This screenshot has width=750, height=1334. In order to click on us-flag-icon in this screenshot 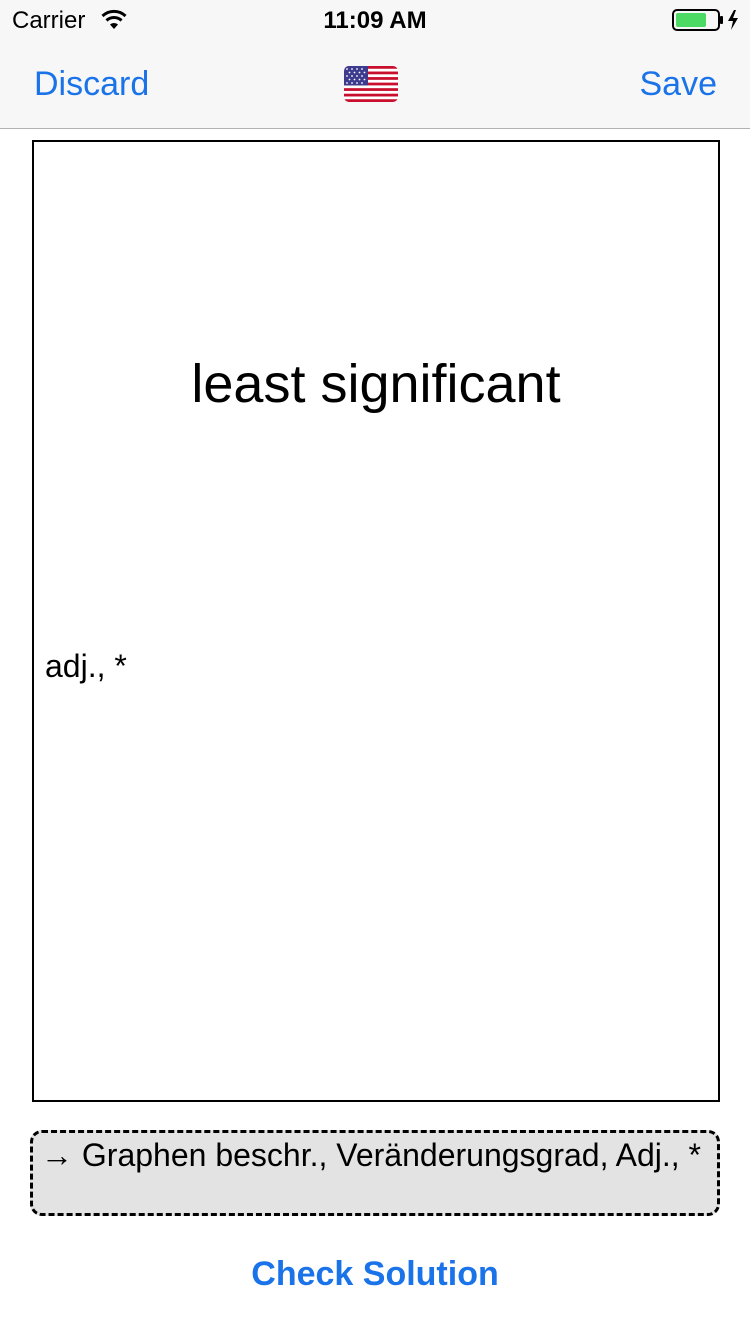, I will do `click(371, 84)`.